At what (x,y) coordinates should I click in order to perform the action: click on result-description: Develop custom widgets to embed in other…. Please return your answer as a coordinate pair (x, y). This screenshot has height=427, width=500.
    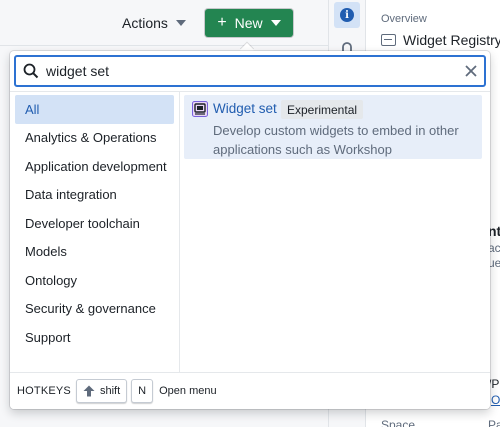
    Looking at the image, I should click on (336, 140).